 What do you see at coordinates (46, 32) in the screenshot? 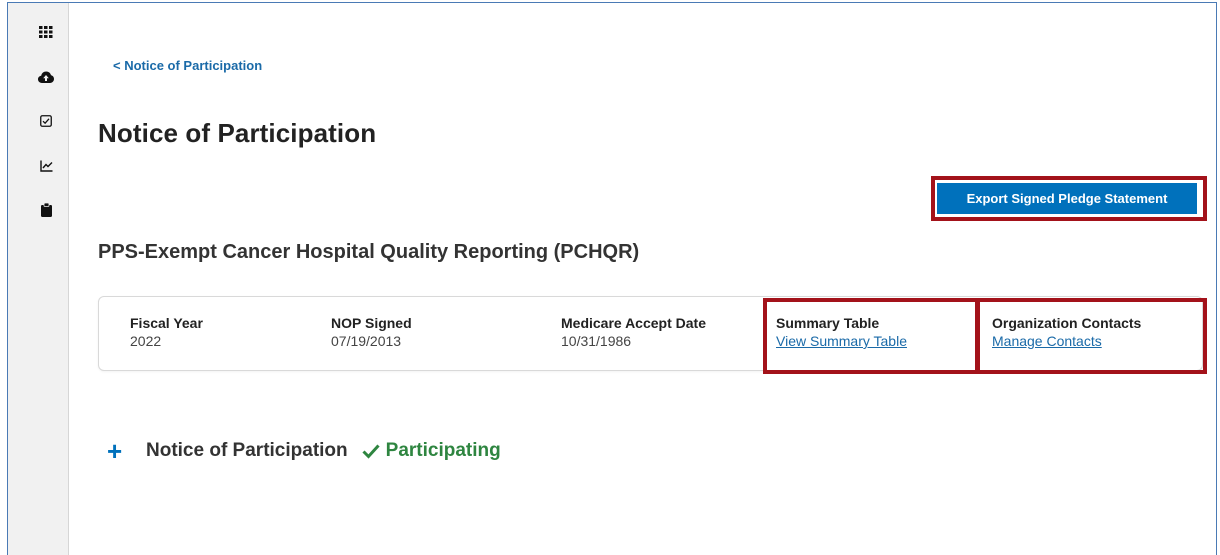
I see `grid-icon` at bounding box center [46, 32].